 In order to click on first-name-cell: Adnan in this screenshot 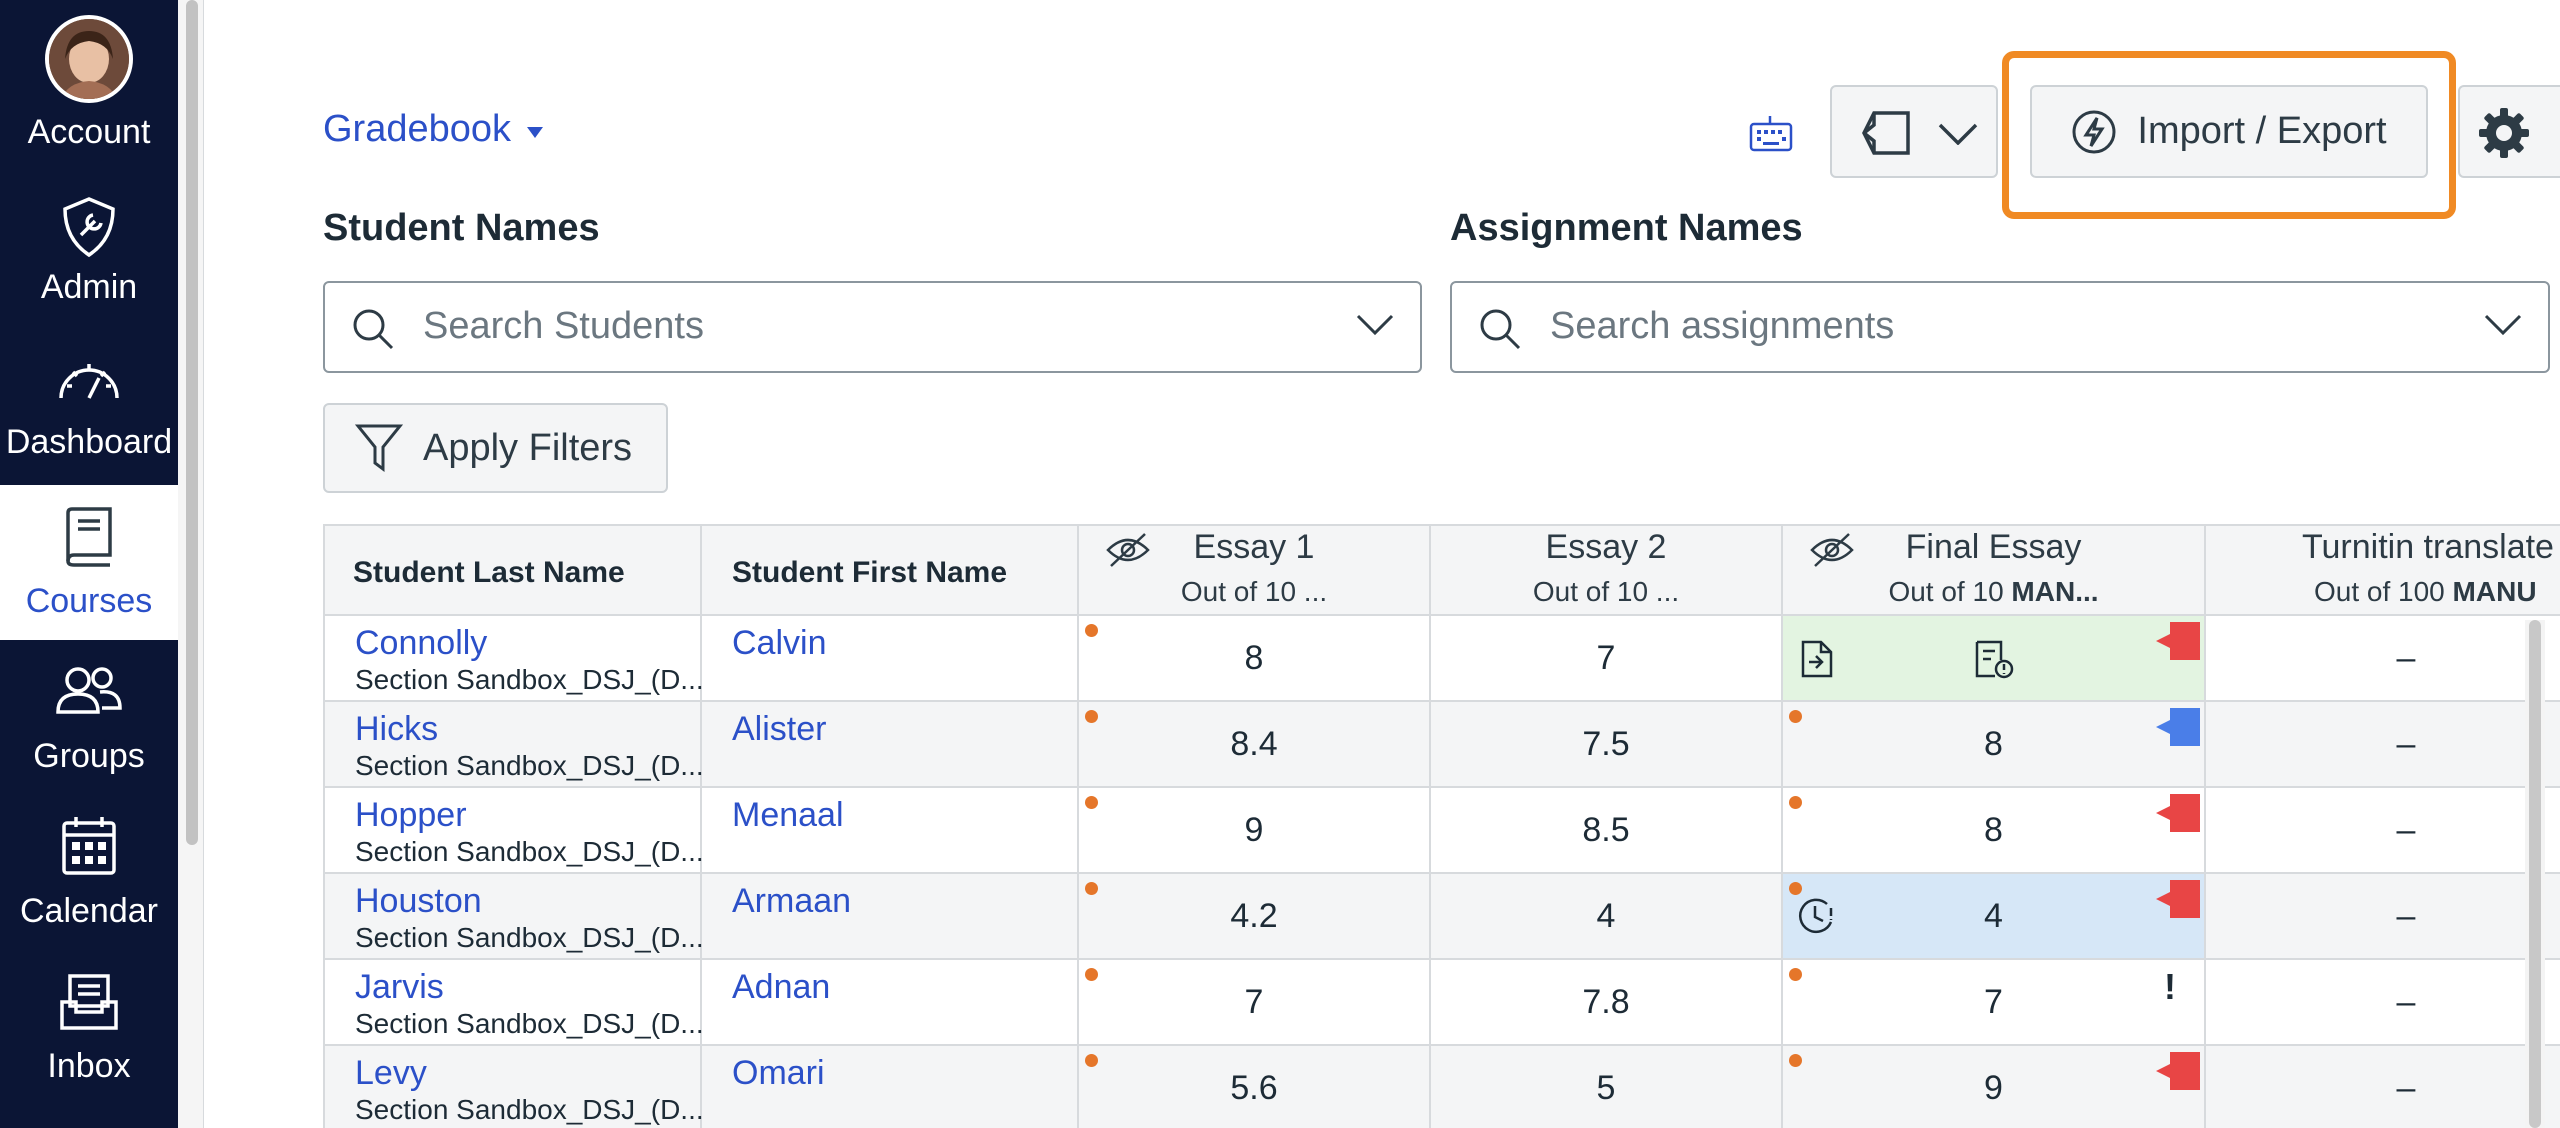, I will do `click(890, 1002)`.